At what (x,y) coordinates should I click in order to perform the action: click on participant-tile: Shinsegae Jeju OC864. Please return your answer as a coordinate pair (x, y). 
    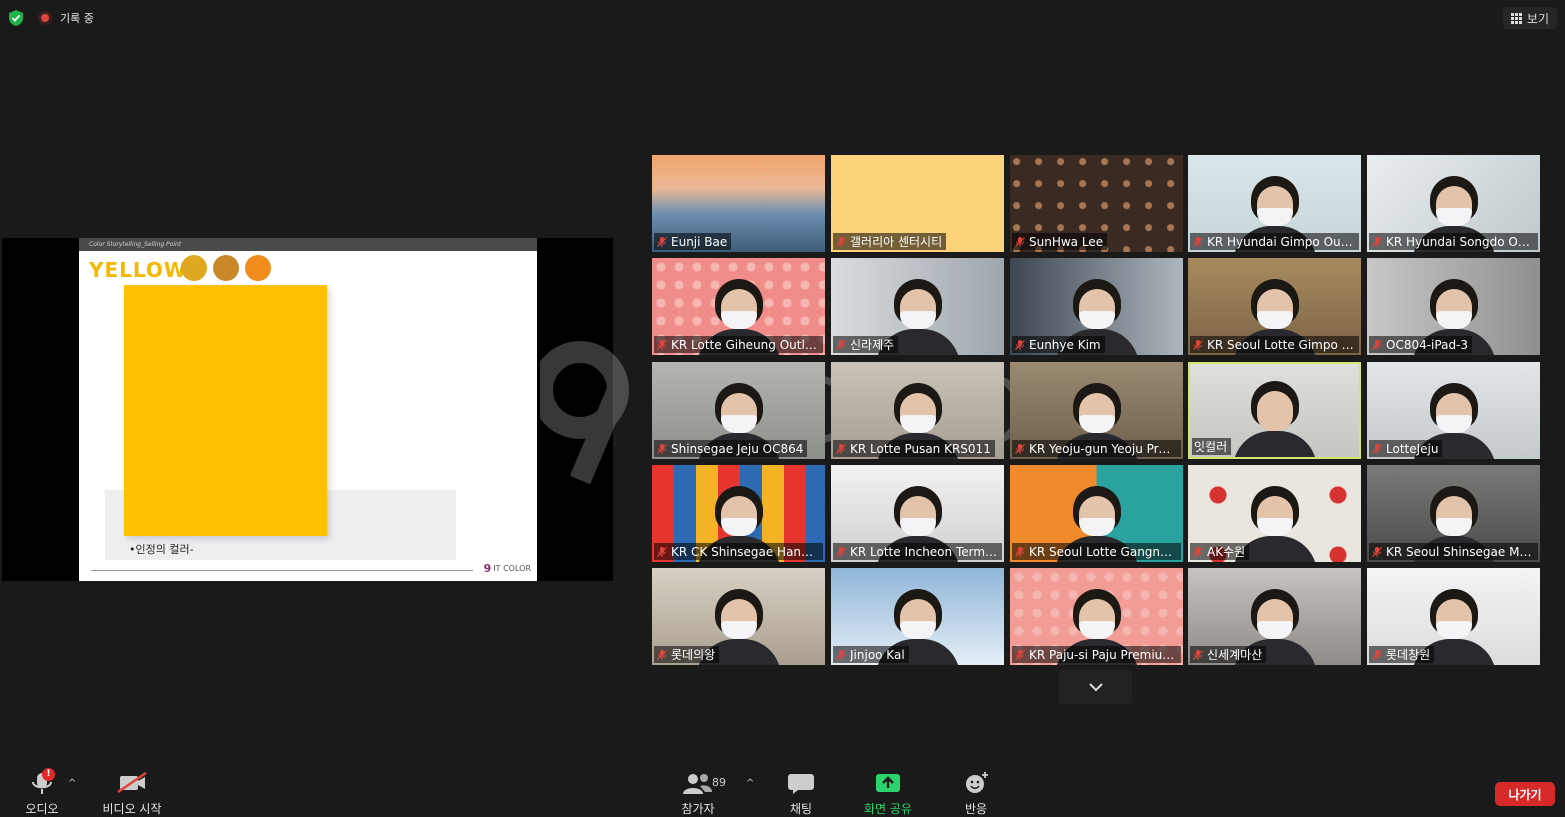
    Looking at the image, I should click on (738, 410).